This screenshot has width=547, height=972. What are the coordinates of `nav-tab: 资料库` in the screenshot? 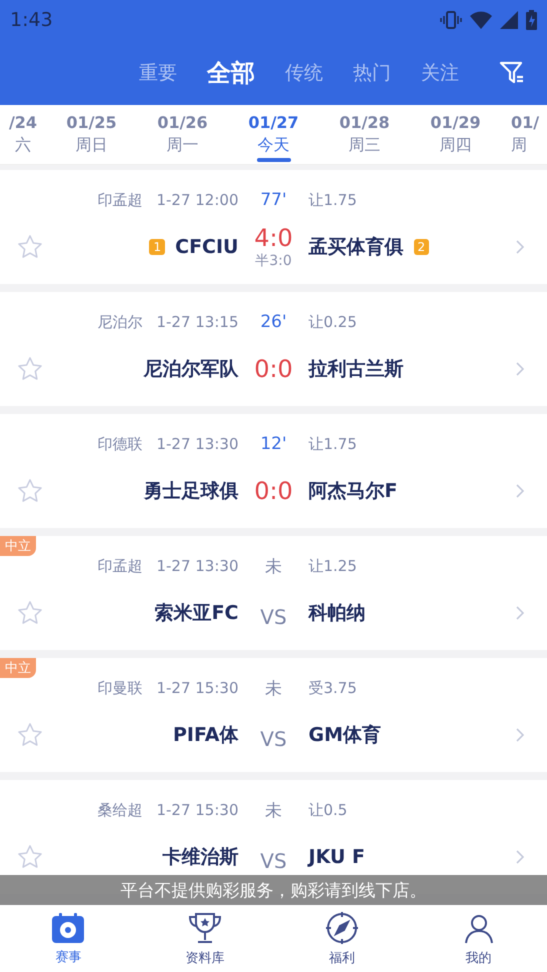 It's located at (205, 938).